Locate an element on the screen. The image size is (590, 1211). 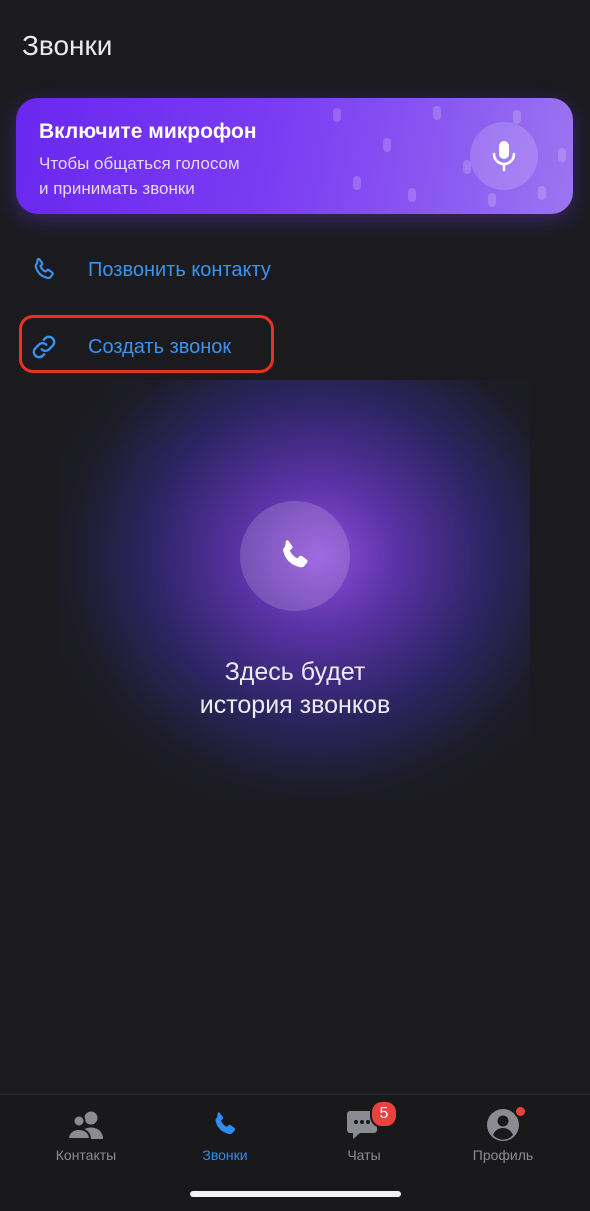
tab-profile-label: Профиль is located at coordinates (503, 1155).